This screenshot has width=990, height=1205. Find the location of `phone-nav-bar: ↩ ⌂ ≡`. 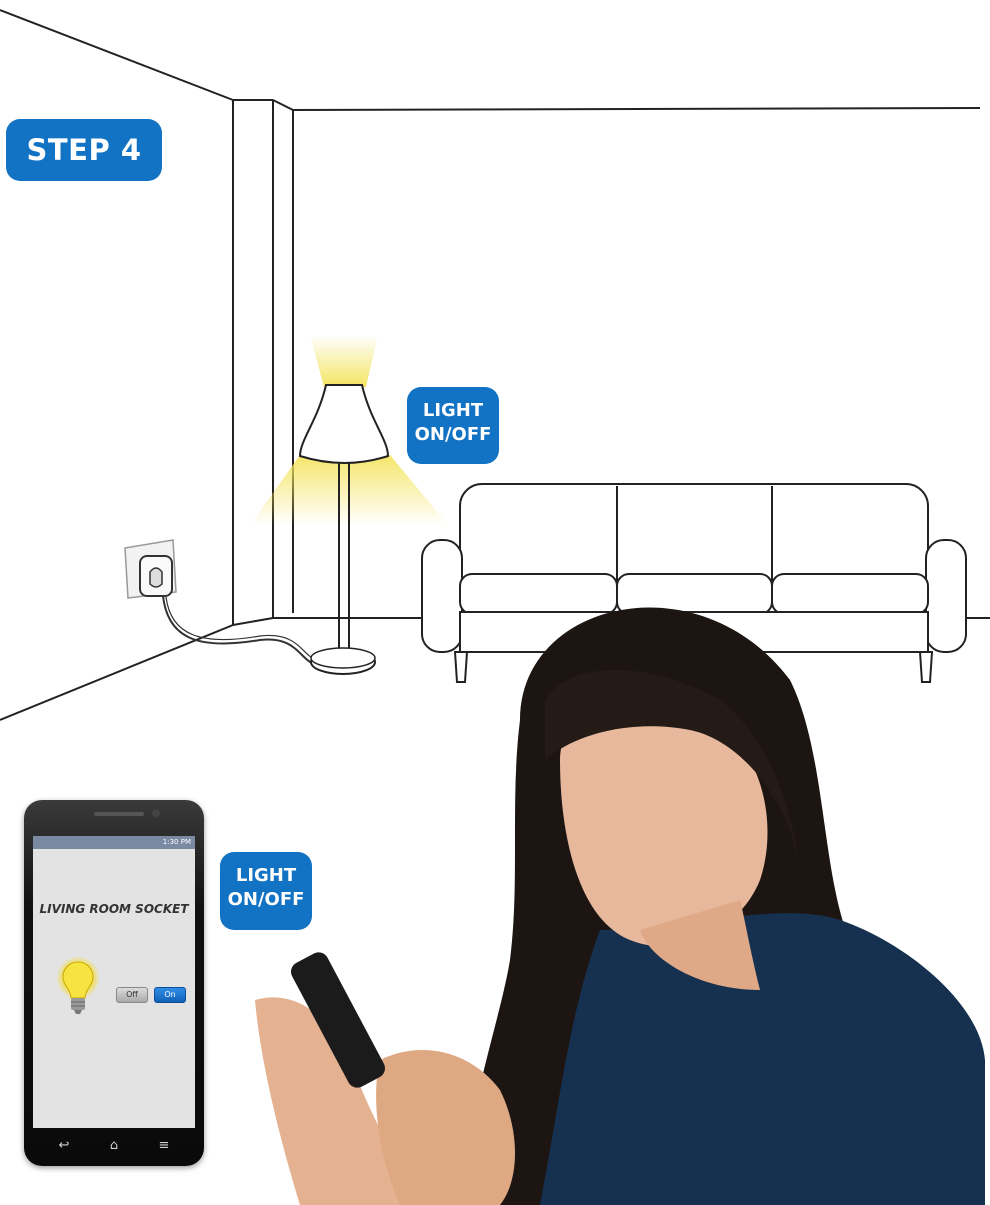

phone-nav-bar: ↩ ⌂ ≡ is located at coordinates (114, 1148).